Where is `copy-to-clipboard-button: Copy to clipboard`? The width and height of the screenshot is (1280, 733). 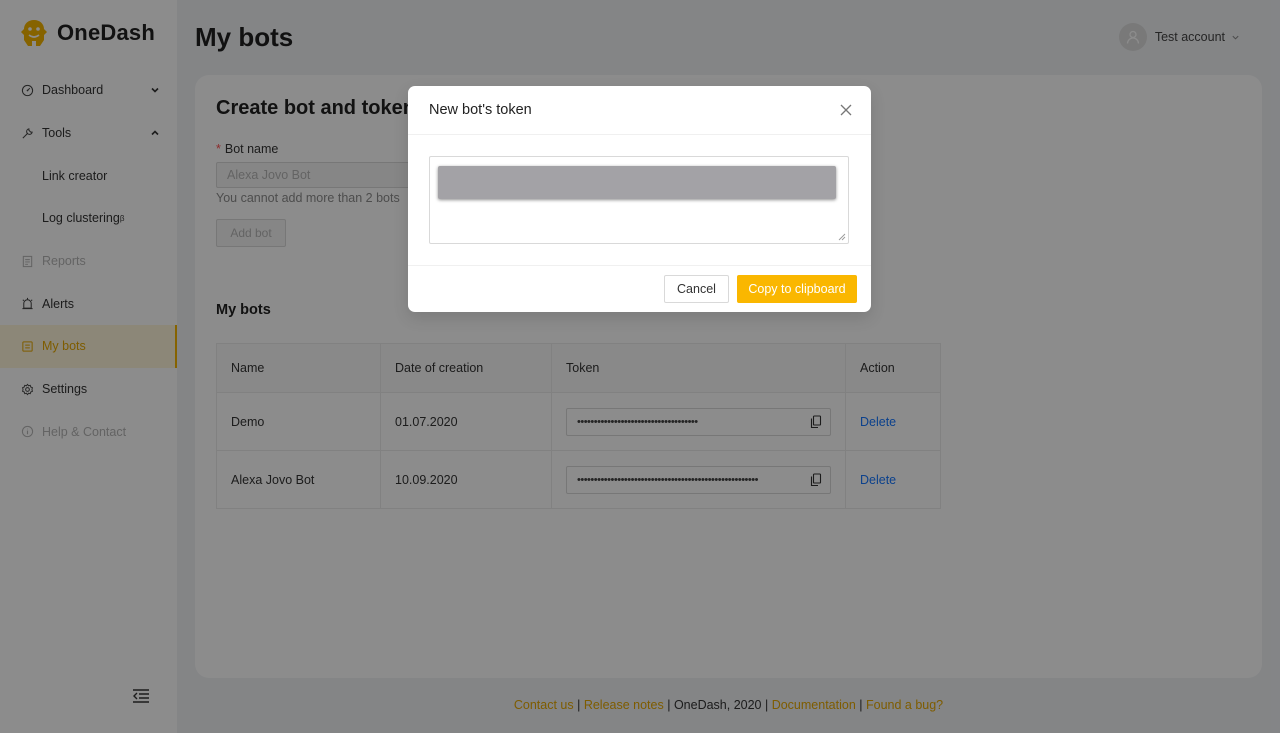 copy-to-clipboard-button: Copy to clipboard is located at coordinates (797, 289).